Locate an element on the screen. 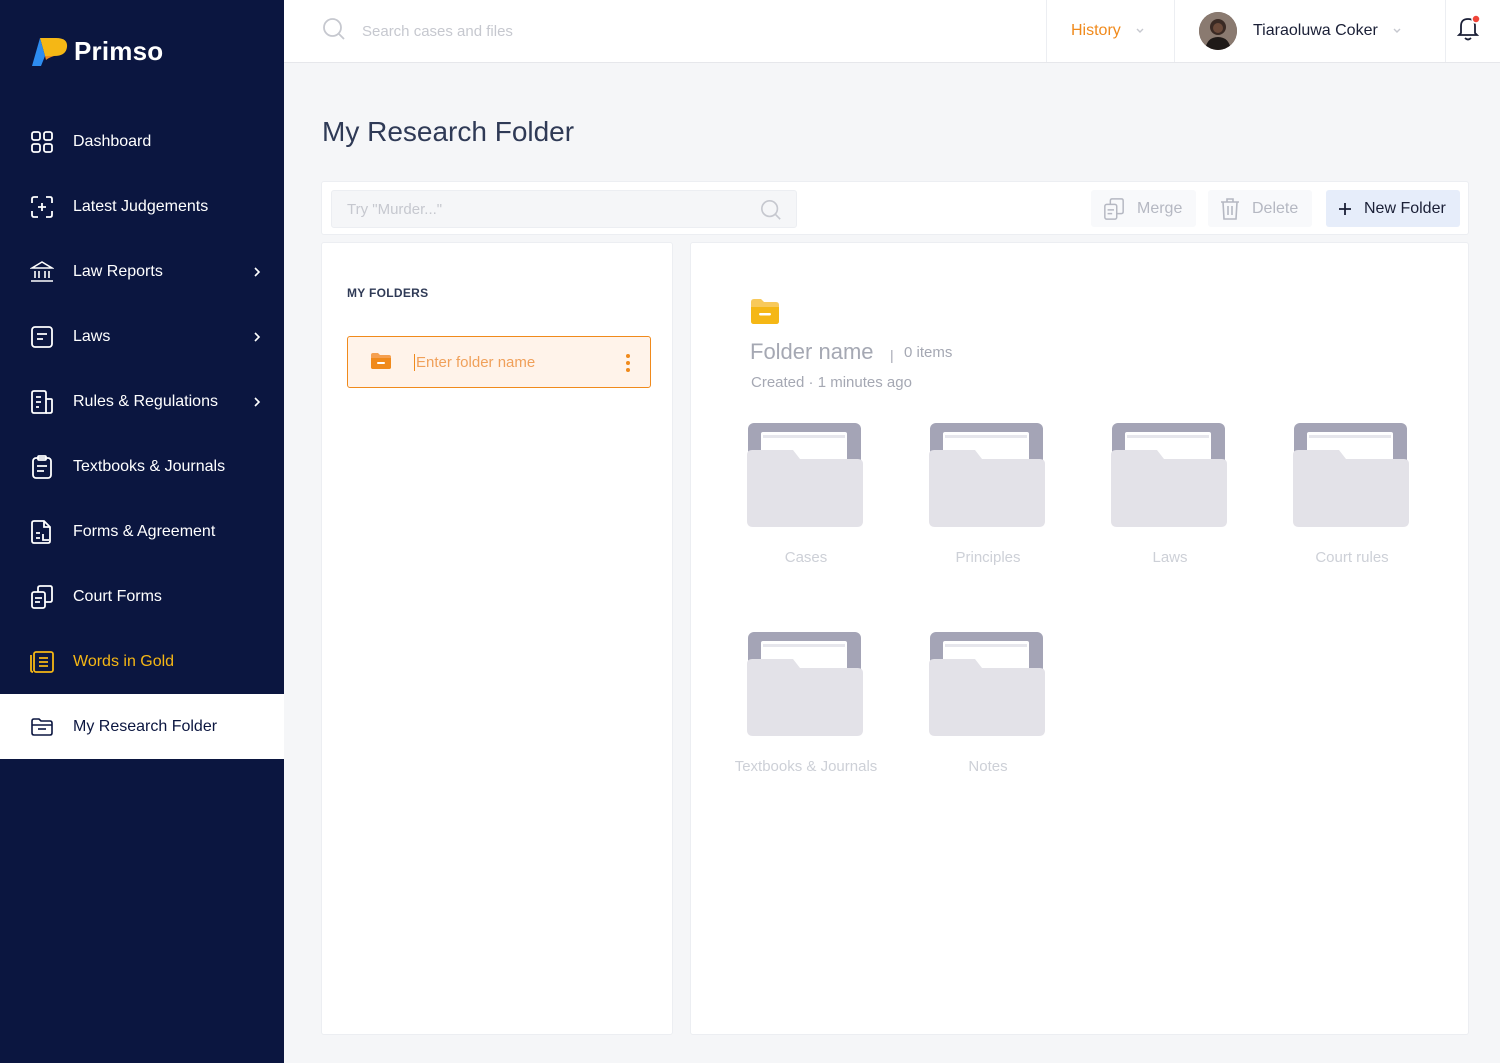  delete-button: Delete is located at coordinates (1260, 208).